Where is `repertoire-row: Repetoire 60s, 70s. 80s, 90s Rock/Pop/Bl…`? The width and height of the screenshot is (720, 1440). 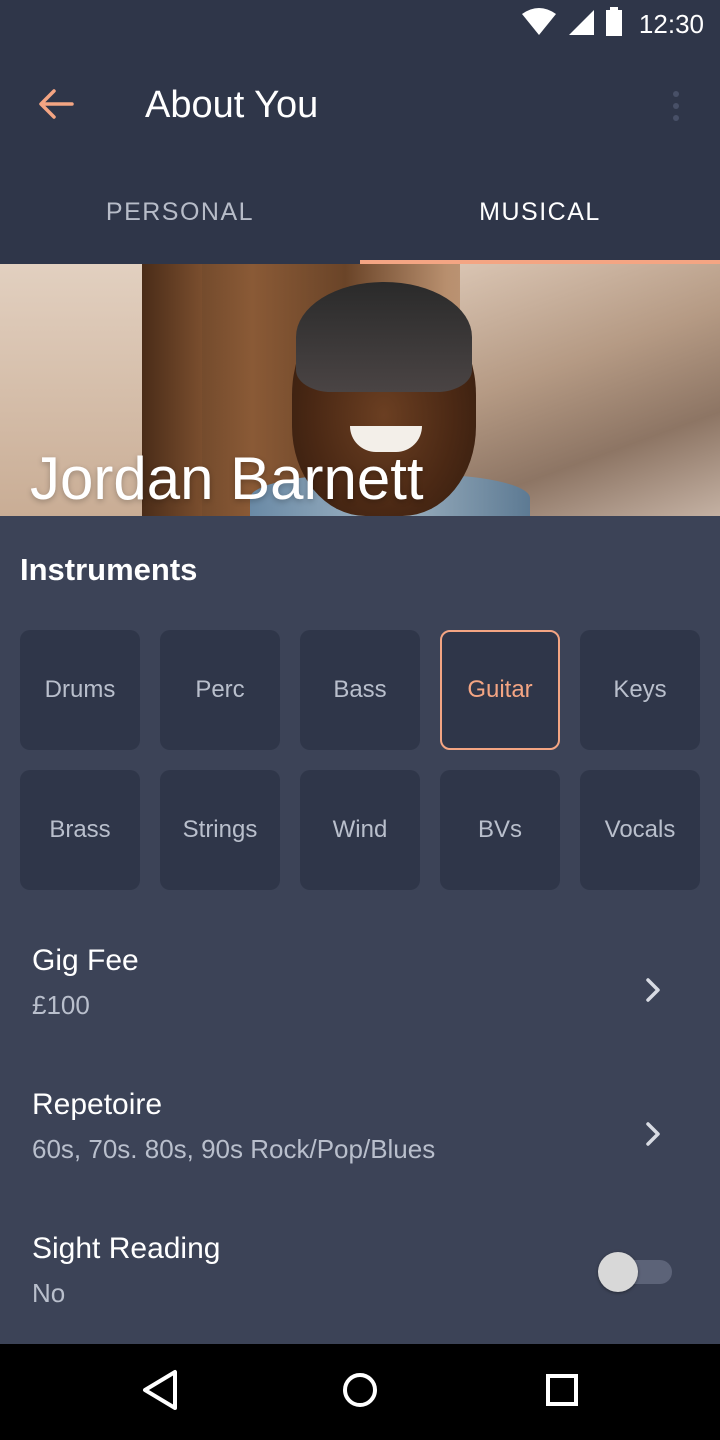
repertoire-row: Repetoire 60s, 70s. 80s, 90s Rock/Pop/Bl… is located at coordinates (360, 1148).